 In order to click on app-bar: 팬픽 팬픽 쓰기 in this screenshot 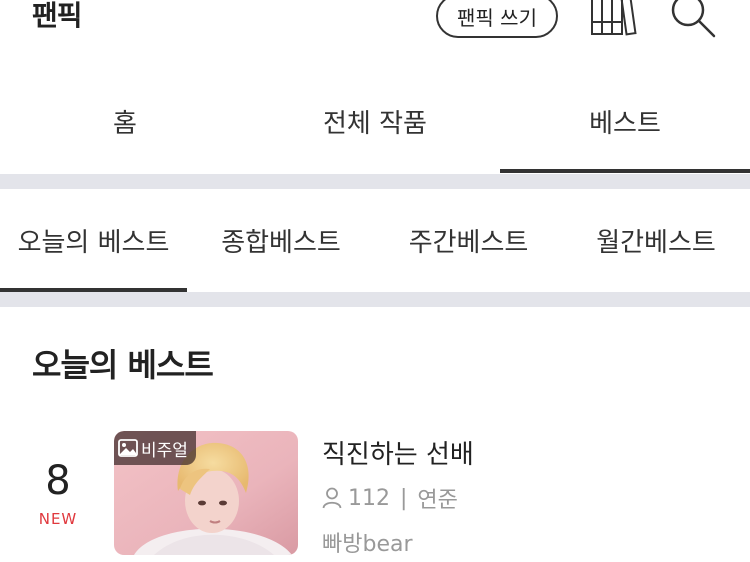, I will do `click(375, 30)`.